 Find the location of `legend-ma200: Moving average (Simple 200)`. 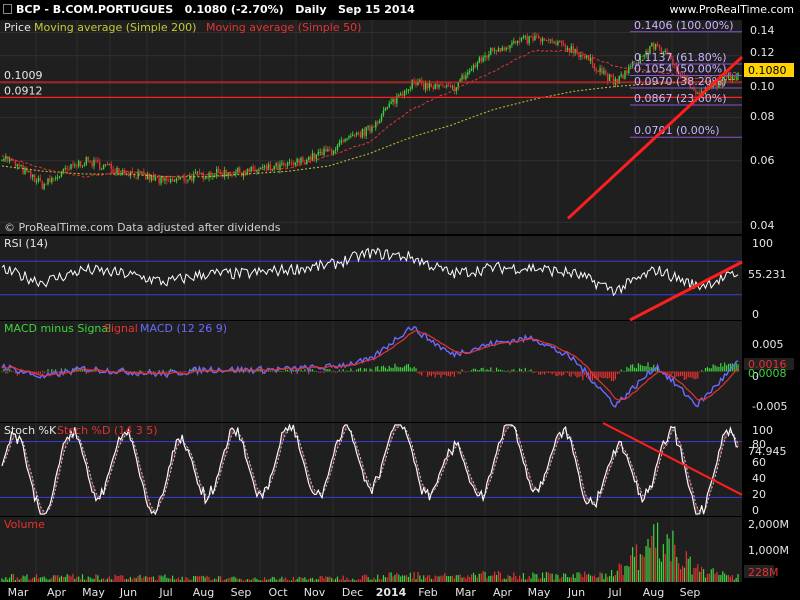

legend-ma200: Moving average (Simple 200) is located at coordinates (115, 27).